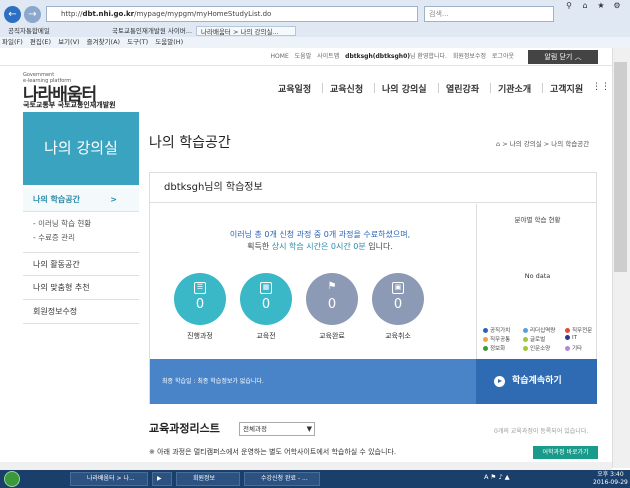 This screenshot has width=630, height=488. I want to click on start-button, so click(12, 479).